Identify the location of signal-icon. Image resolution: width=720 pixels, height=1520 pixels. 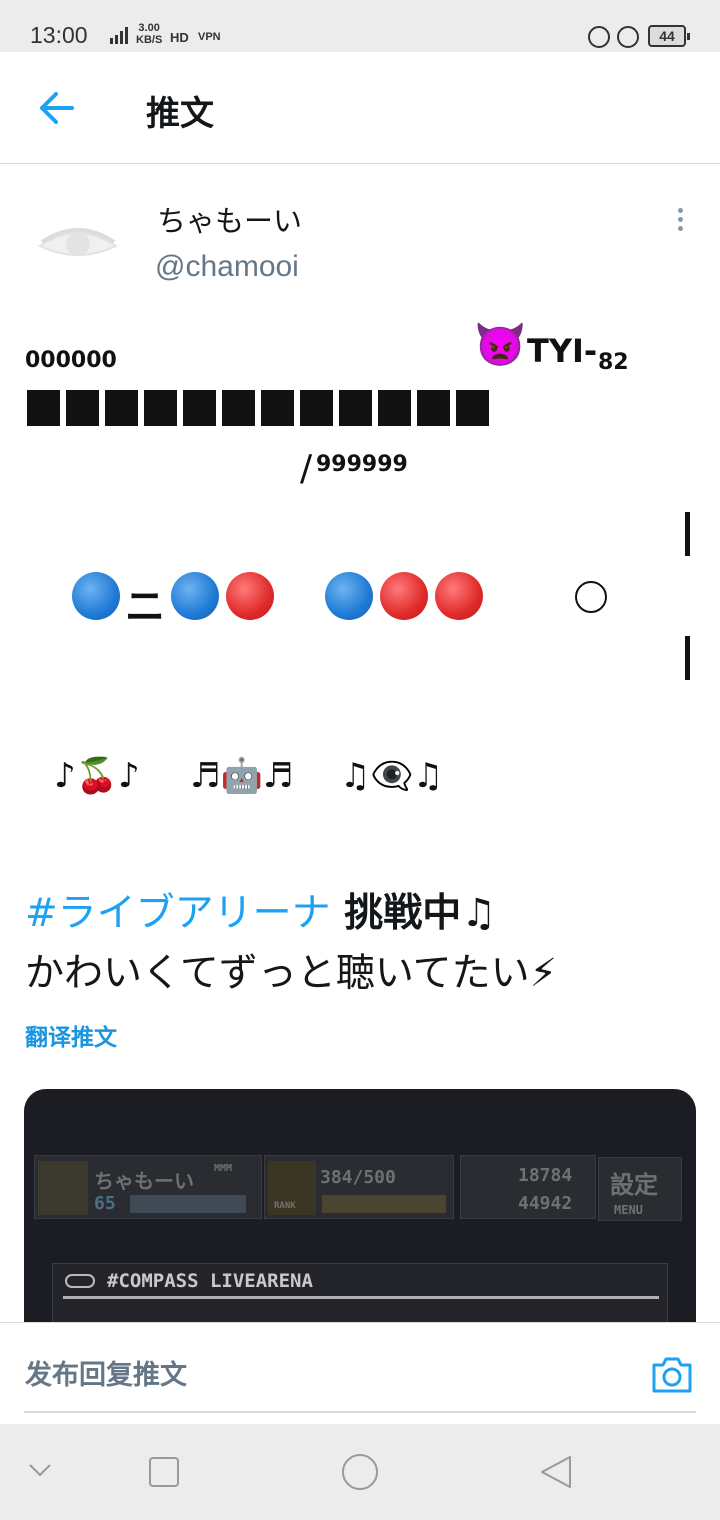
(119, 35).